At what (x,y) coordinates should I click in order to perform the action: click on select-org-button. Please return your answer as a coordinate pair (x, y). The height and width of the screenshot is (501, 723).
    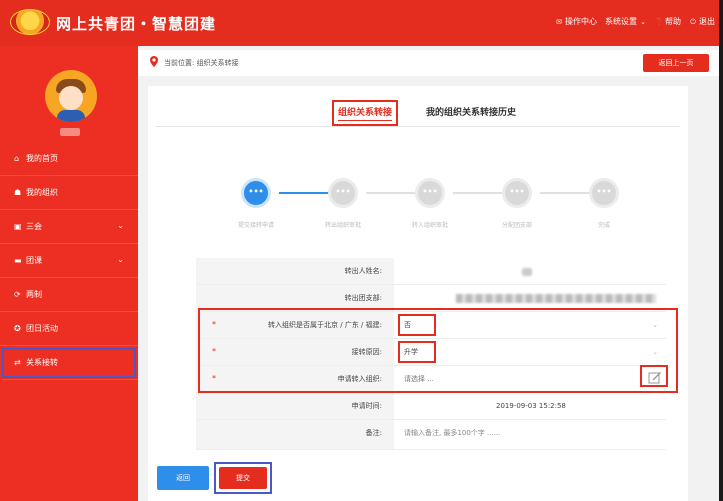
    Looking at the image, I should click on (654, 376).